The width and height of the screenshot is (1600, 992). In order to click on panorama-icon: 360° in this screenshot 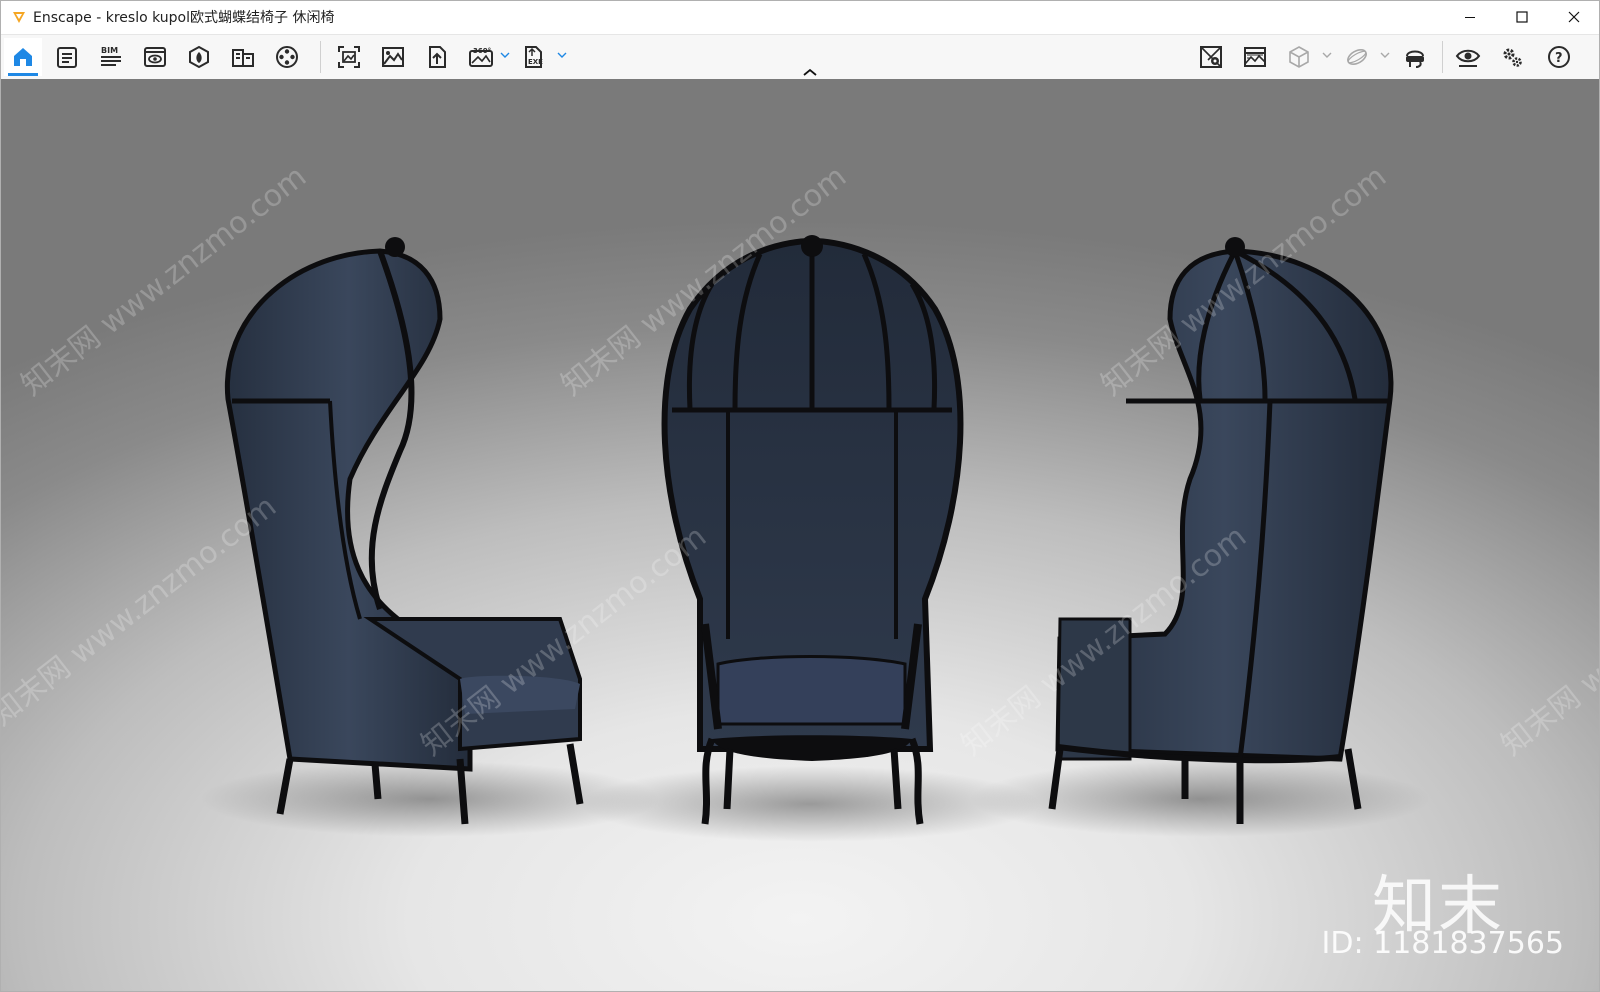, I will do `click(481, 57)`.